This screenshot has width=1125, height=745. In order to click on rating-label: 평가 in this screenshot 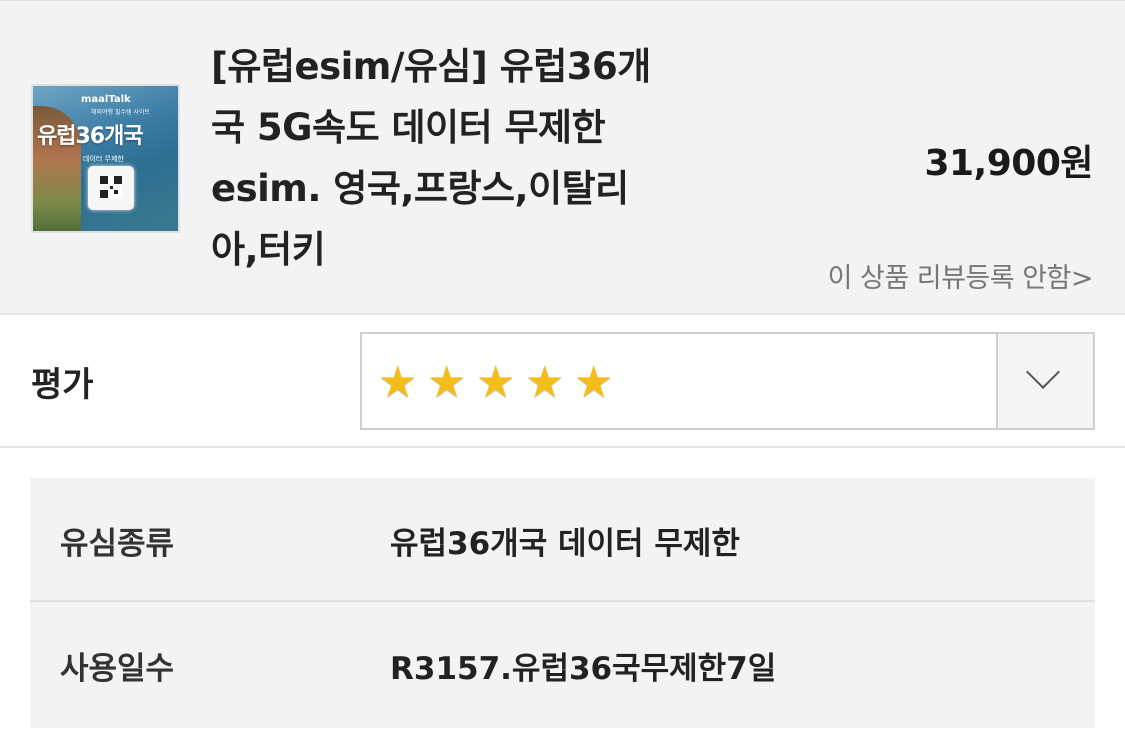, I will do `click(62, 385)`.